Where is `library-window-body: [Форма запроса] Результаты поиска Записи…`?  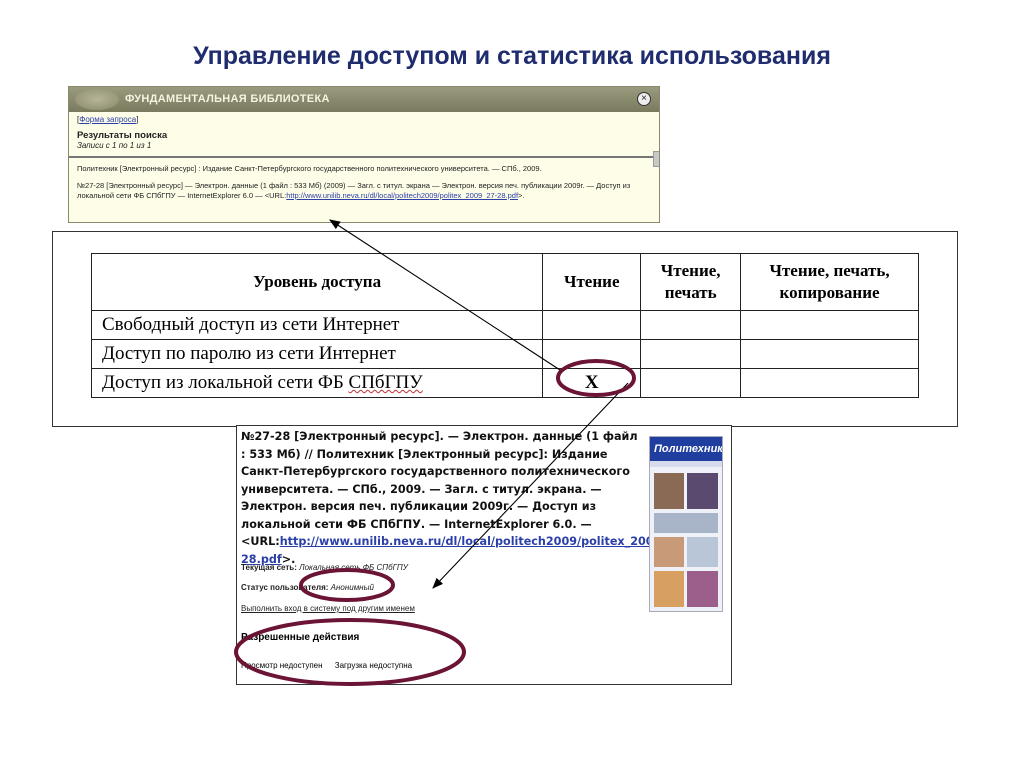 library-window-body: [Форма запроса] Результаты поиска Записи… is located at coordinates (364, 157).